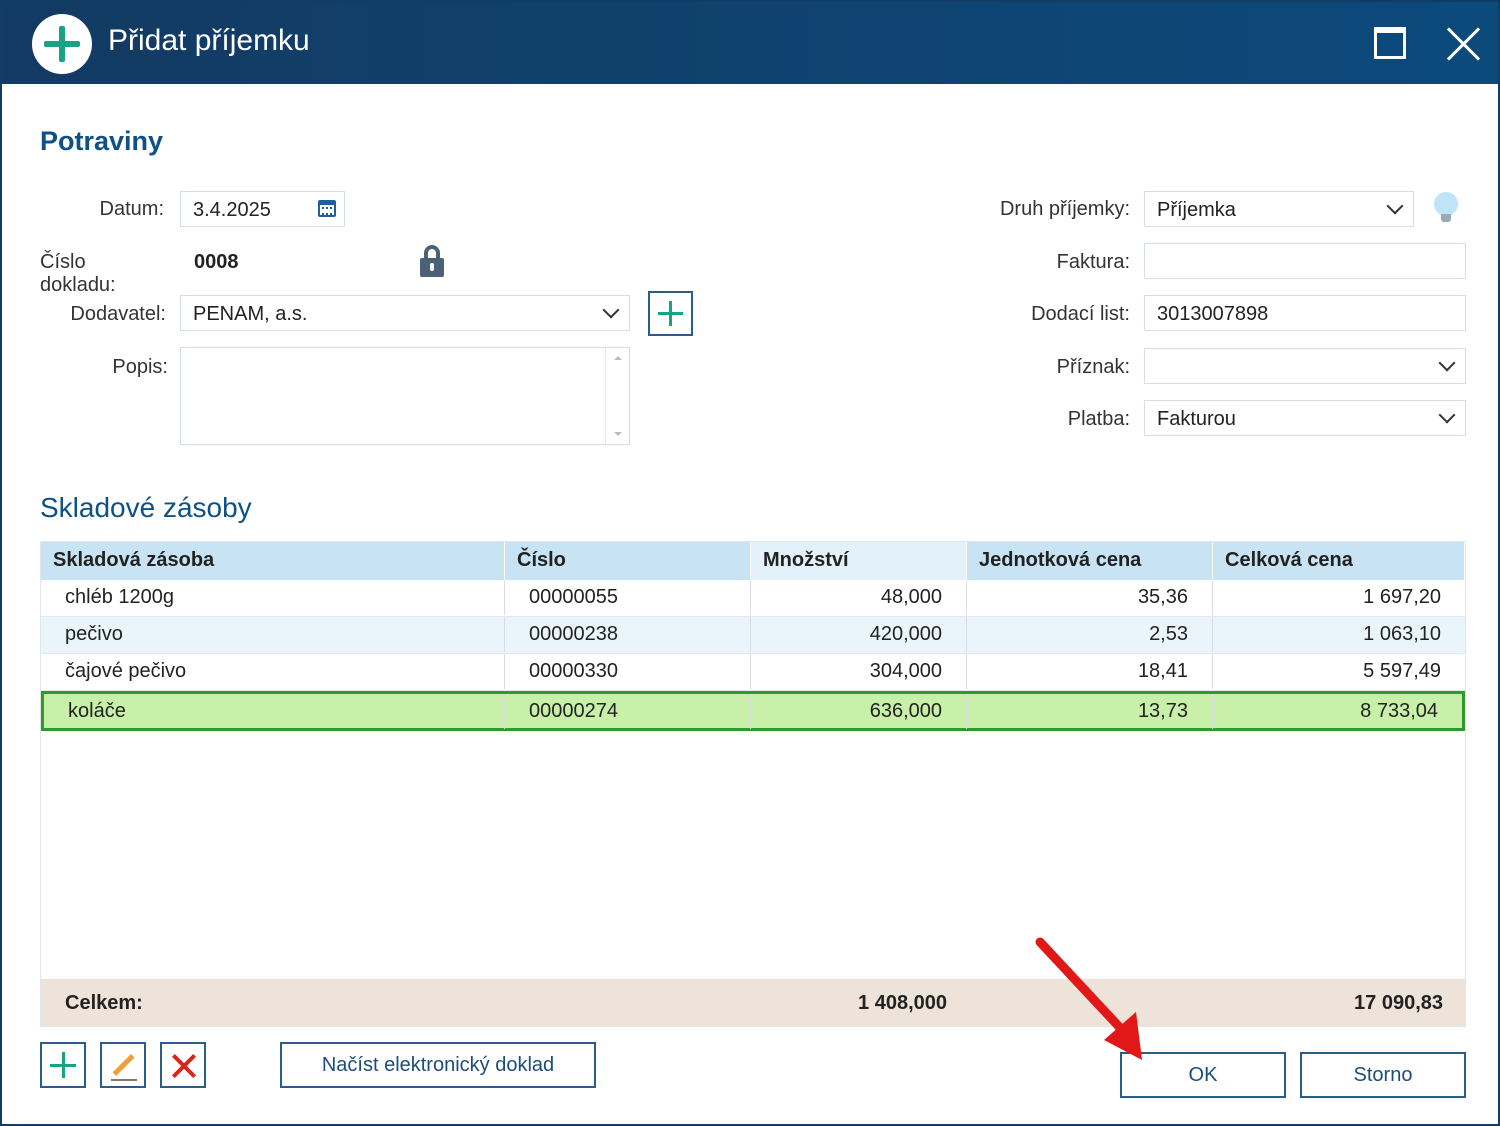  What do you see at coordinates (1390, 43) in the screenshot?
I see `maximize-icon` at bounding box center [1390, 43].